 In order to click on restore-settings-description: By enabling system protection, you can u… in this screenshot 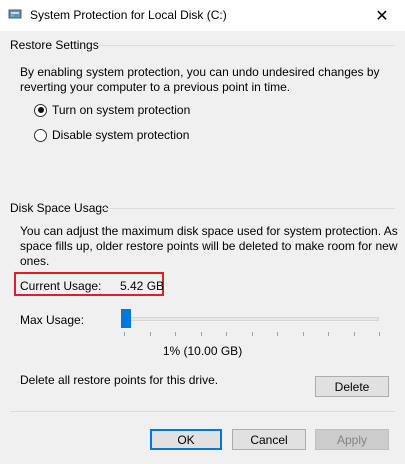, I will do `click(200, 79)`.